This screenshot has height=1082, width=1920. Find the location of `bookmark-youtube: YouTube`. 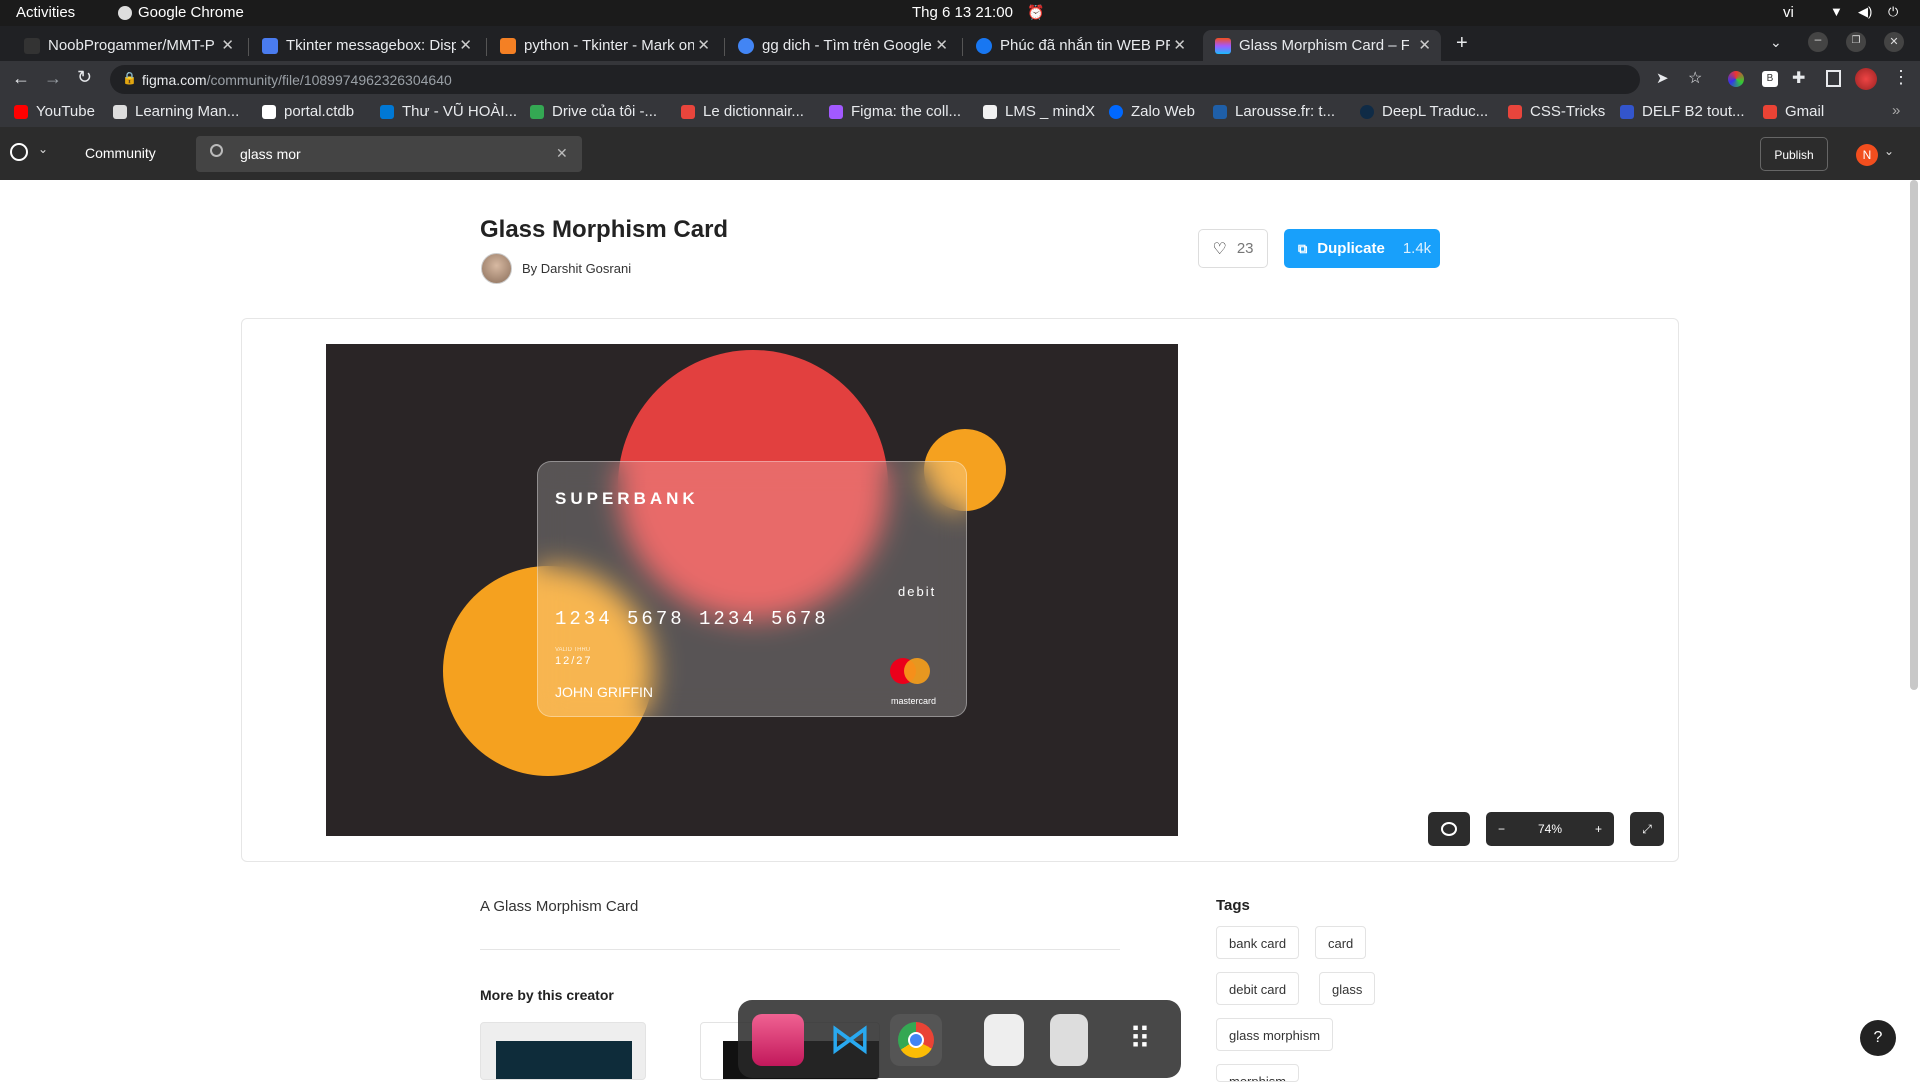

bookmark-youtube: YouTube is located at coordinates (54, 111).